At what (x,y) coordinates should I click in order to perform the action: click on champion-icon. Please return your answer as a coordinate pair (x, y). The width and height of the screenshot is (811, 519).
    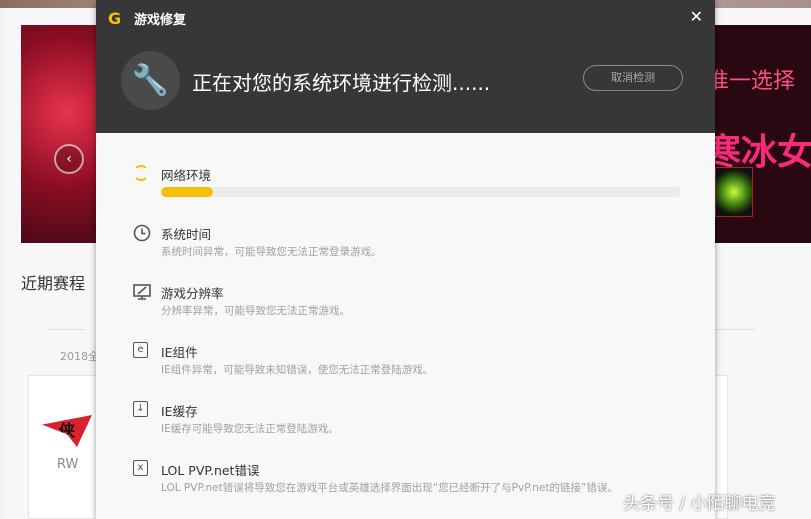
    Looking at the image, I should click on (734, 192).